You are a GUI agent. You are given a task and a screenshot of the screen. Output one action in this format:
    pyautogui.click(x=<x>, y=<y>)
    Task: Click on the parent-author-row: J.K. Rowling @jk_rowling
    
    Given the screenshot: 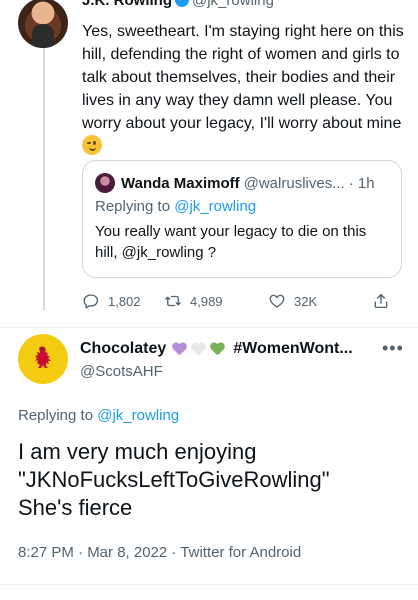 What is the action you would take?
    pyautogui.click(x=178, y=4)
    